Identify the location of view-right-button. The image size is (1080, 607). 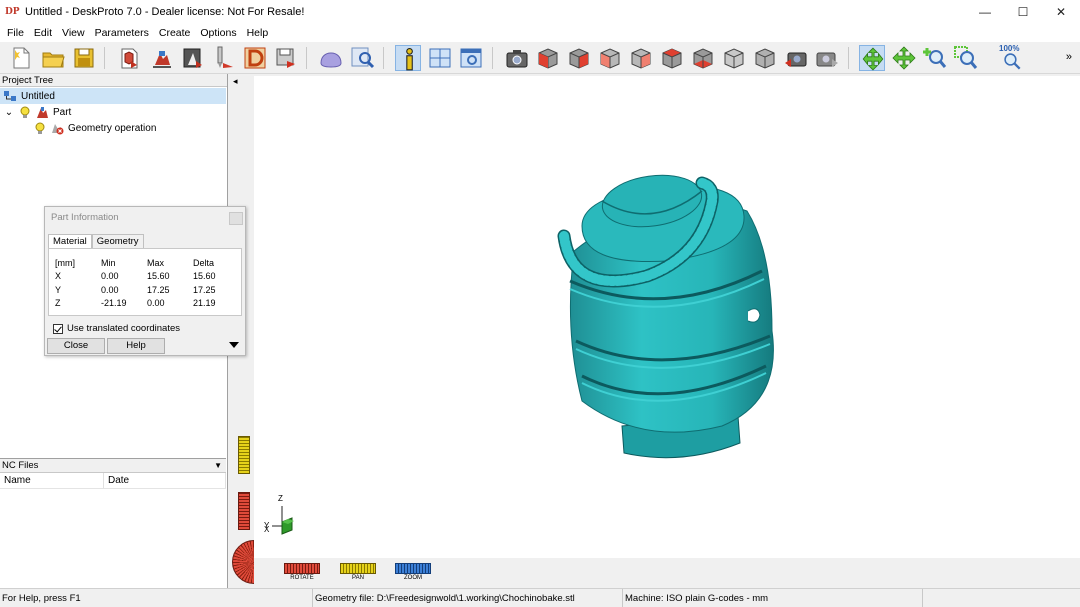
(579, 58).